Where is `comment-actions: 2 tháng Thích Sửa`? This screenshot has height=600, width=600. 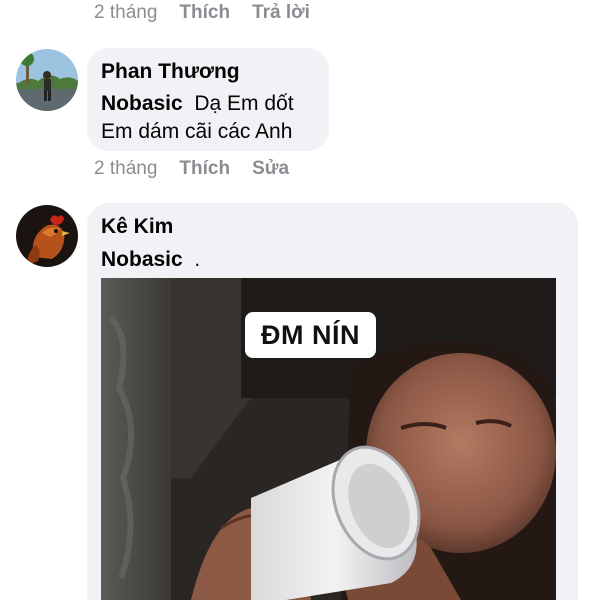 comment-actions: 2 tháng Thích Sửa is located at coordinates (202, 169).